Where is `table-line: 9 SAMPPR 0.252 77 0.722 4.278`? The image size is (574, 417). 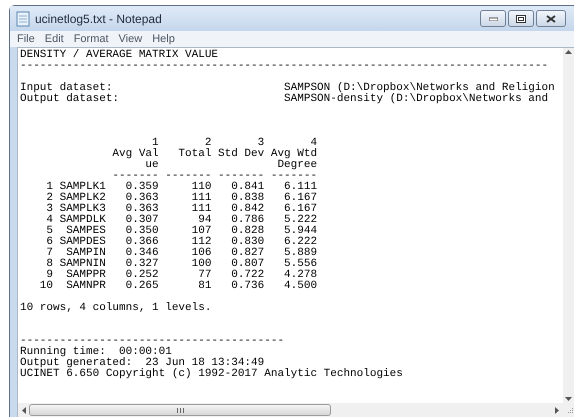 table-line: 9 SAMPPR 0.252 77 0.722 4.278 is located at coordinates (182, 275).